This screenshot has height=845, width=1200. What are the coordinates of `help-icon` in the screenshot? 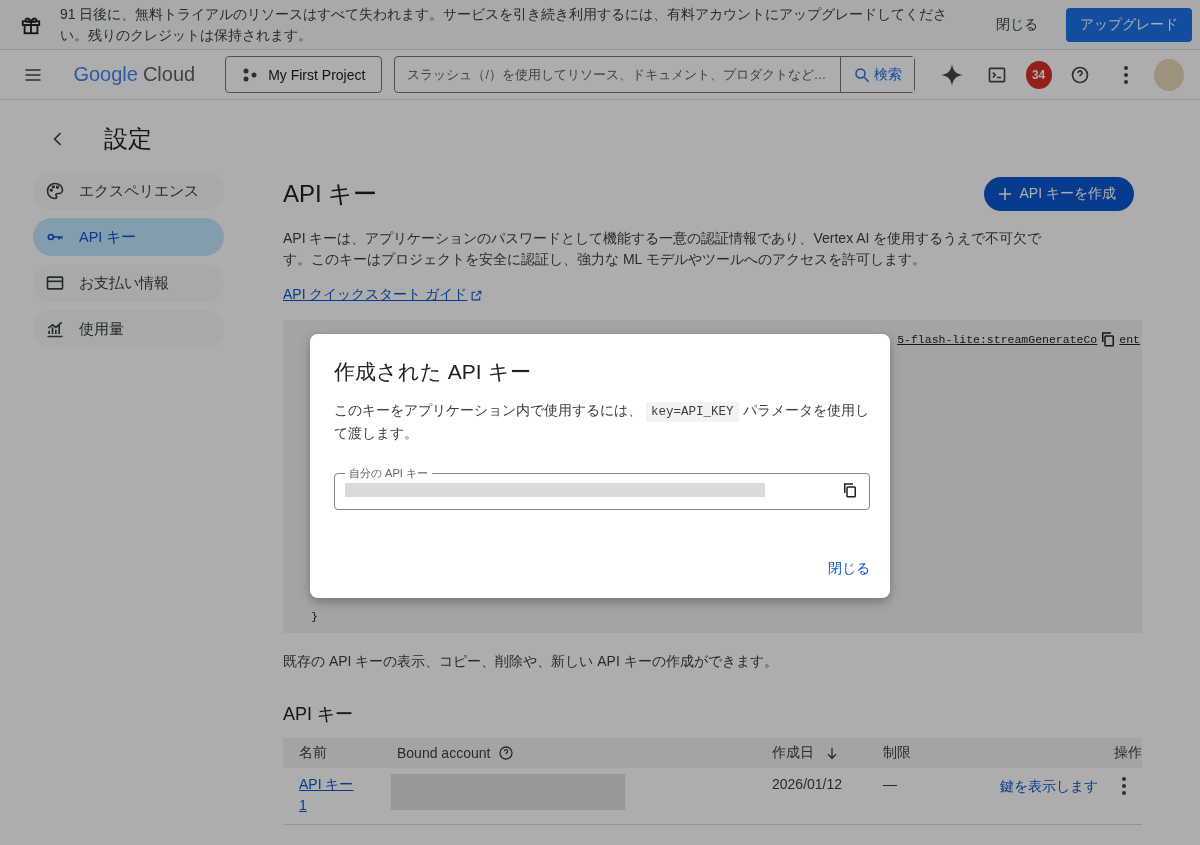 It's located at (506, 753).